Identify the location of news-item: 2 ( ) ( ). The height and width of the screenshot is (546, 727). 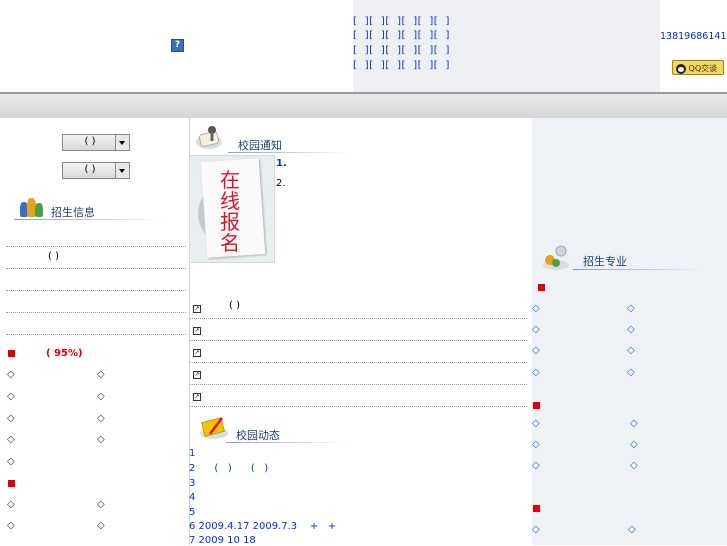
(228, 468).